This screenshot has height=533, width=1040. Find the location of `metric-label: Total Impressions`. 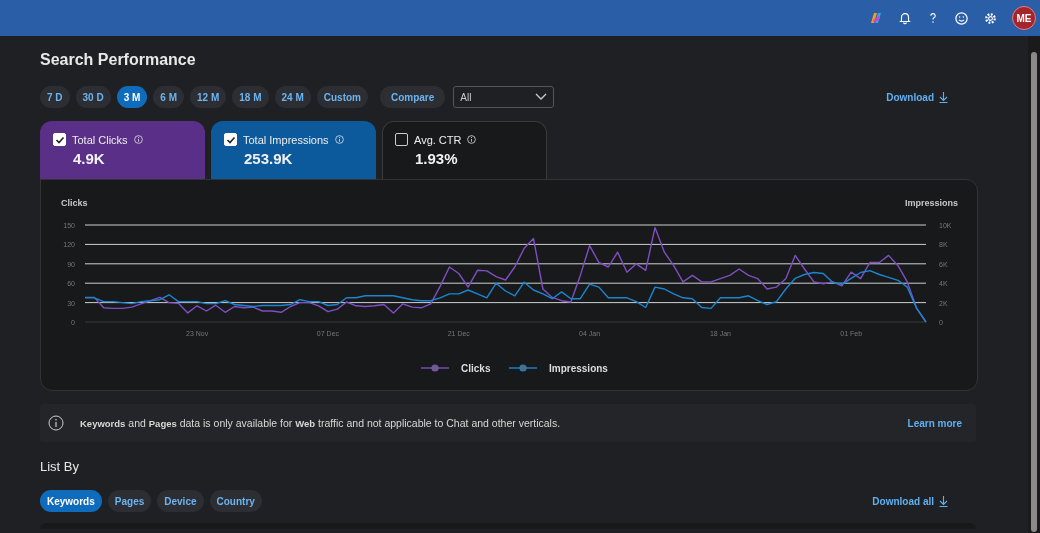

metric-label: Total Impressions is located at coordinates (286, 139).